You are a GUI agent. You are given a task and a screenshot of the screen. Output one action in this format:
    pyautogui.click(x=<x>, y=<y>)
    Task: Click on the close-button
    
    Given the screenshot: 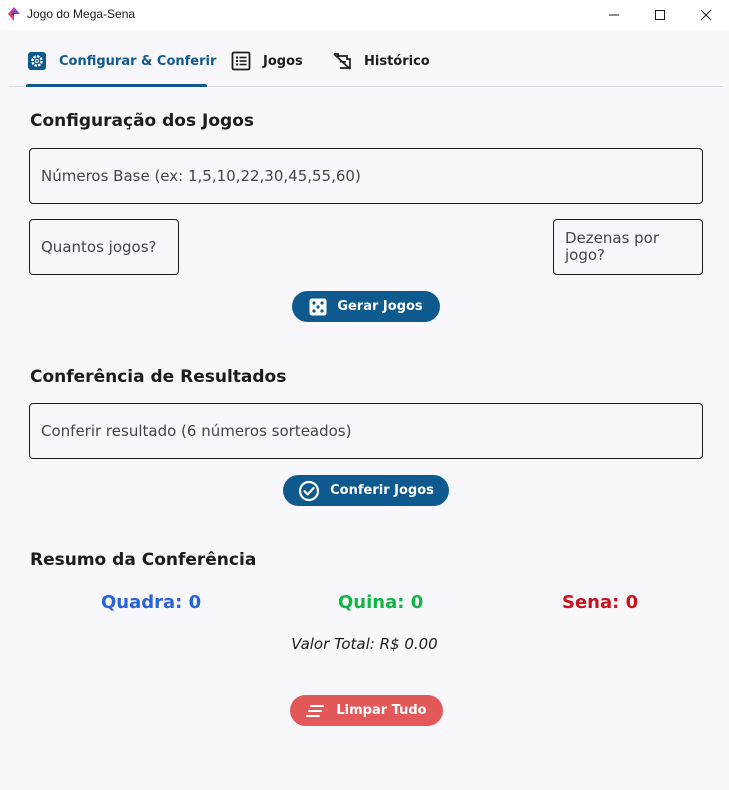 What is the action you would take?
    pyautogui.click(x=706, y=15)
    